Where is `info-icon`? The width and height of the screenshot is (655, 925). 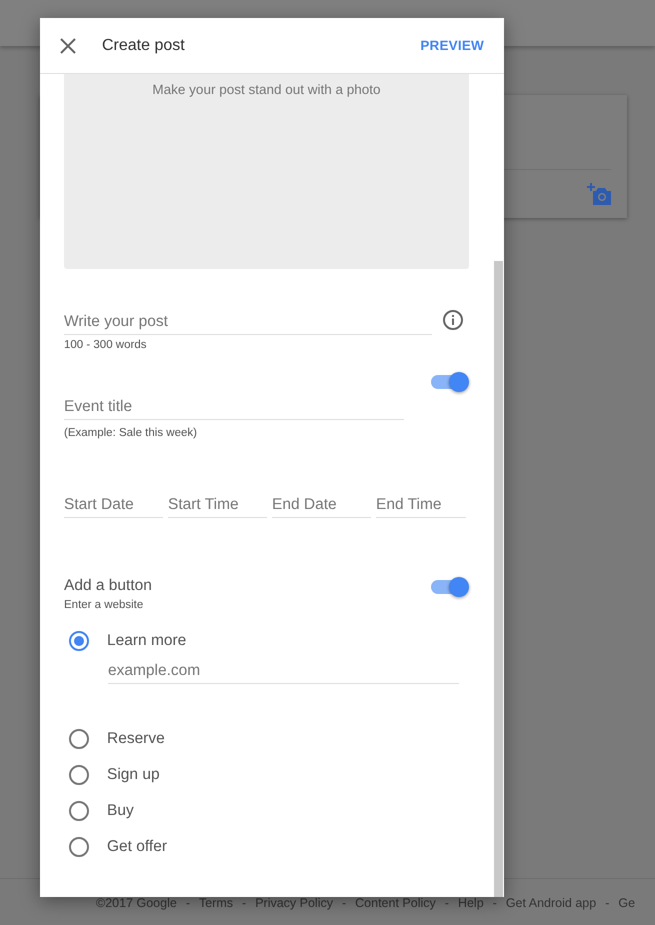 info-icon is located at coordinates (453, 320).